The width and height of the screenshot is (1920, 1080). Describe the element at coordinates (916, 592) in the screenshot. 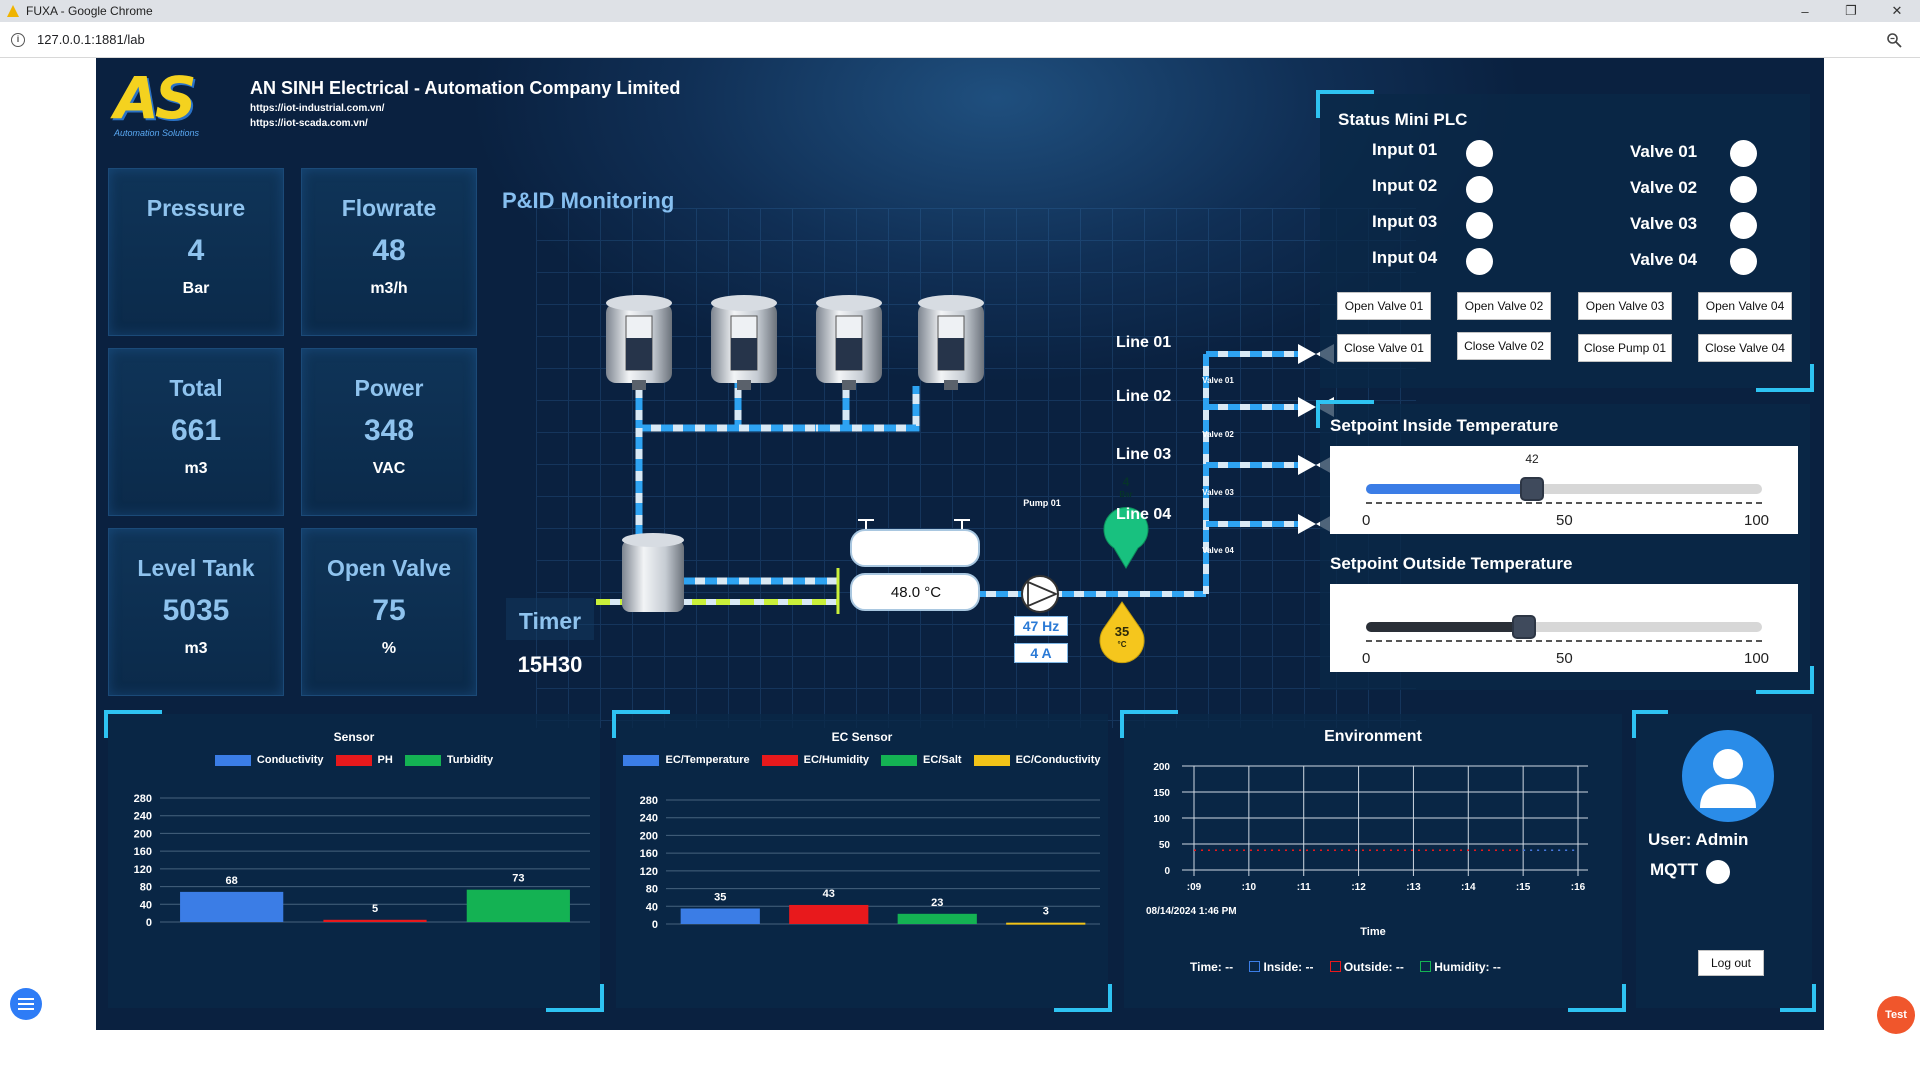

I see `tank-temperature-value: 48.0 °C` at that location.